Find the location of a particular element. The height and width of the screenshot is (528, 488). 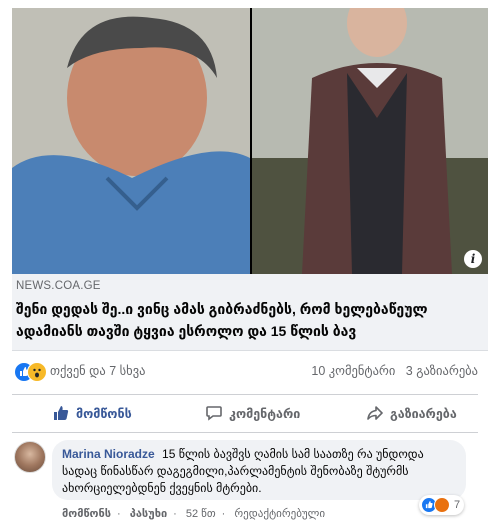

share-arrow-icon is located at coordinates (375, 413).